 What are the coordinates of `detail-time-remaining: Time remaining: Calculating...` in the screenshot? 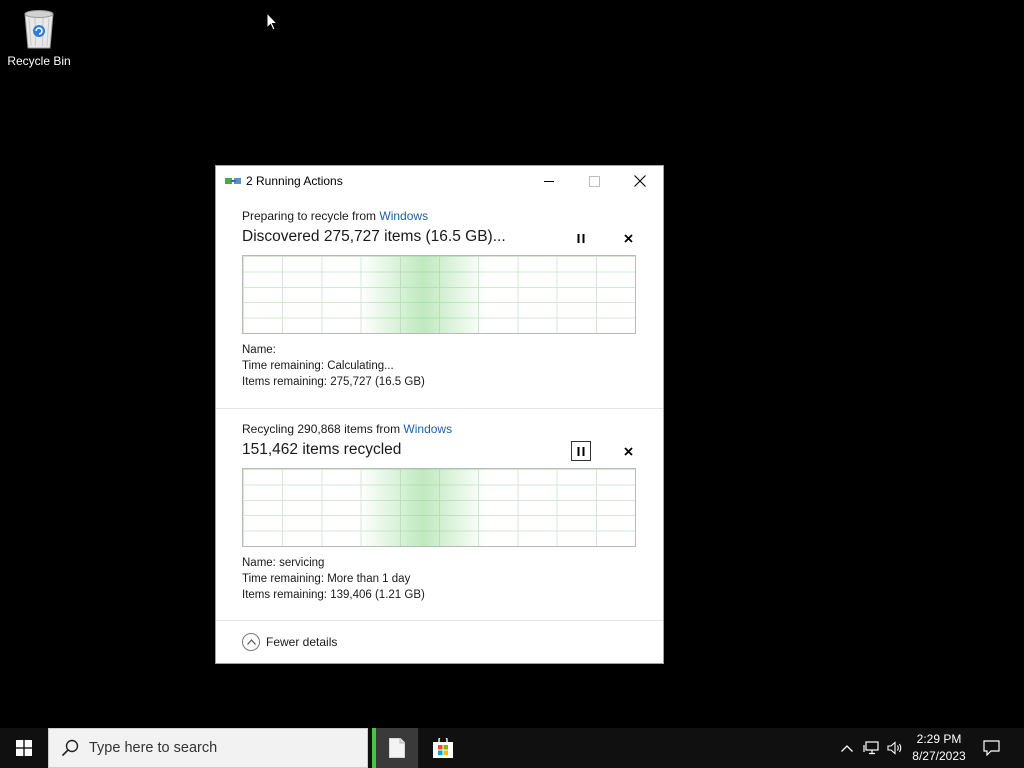 It's located at (318, 366).